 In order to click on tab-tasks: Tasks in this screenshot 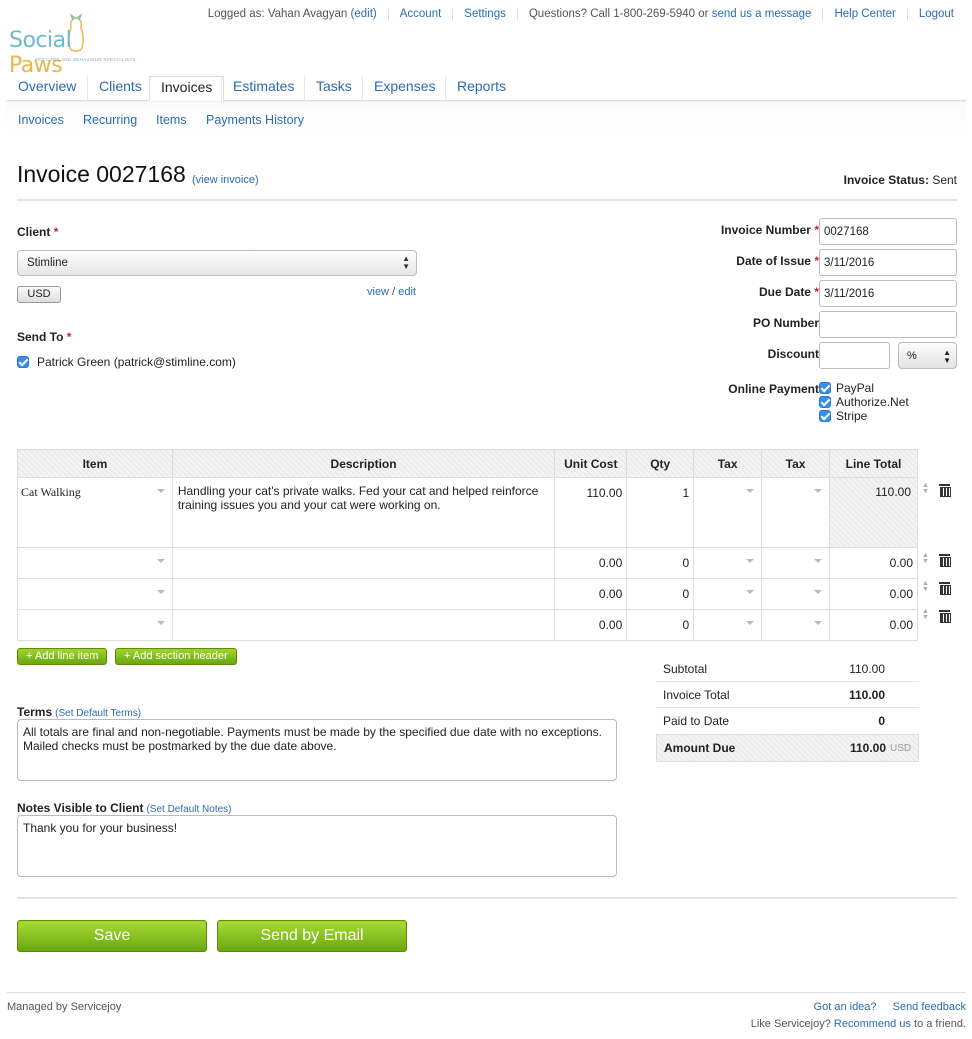, I will do `click(333, 88)`.